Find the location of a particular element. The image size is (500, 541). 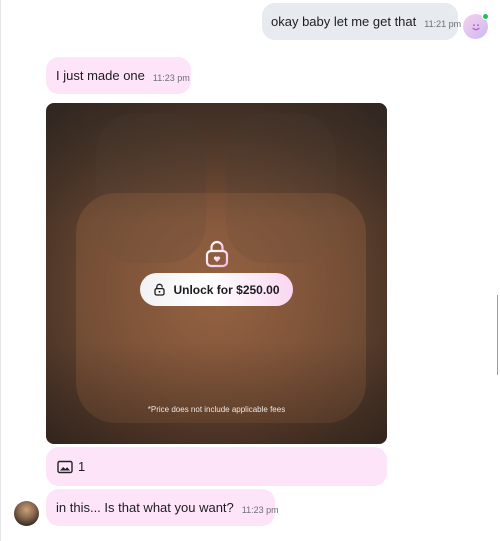

smiley-face-icon is located at coordinates (475, 26).